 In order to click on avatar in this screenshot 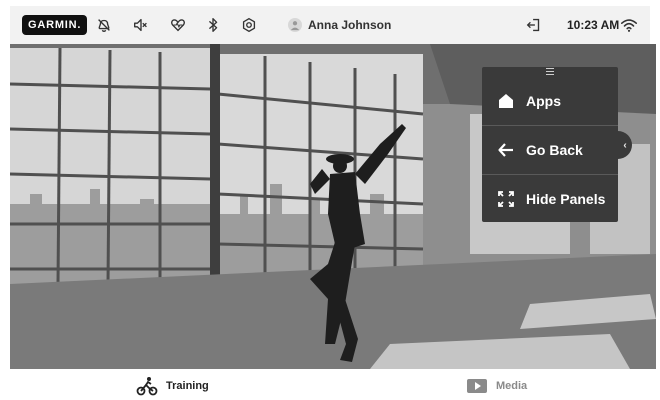, I will do `click(295, 25)`.